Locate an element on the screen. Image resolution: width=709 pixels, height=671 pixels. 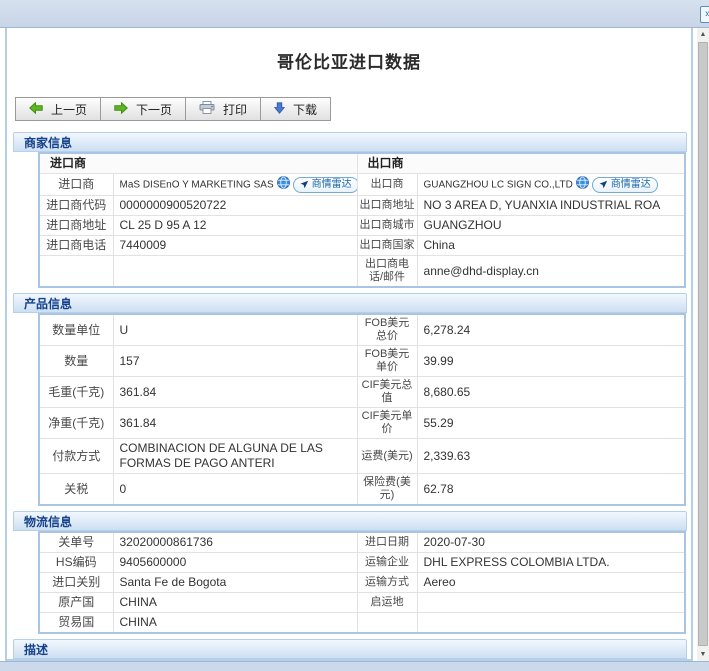
next-page-button: 下一页 is located at coordinates (143, 109).